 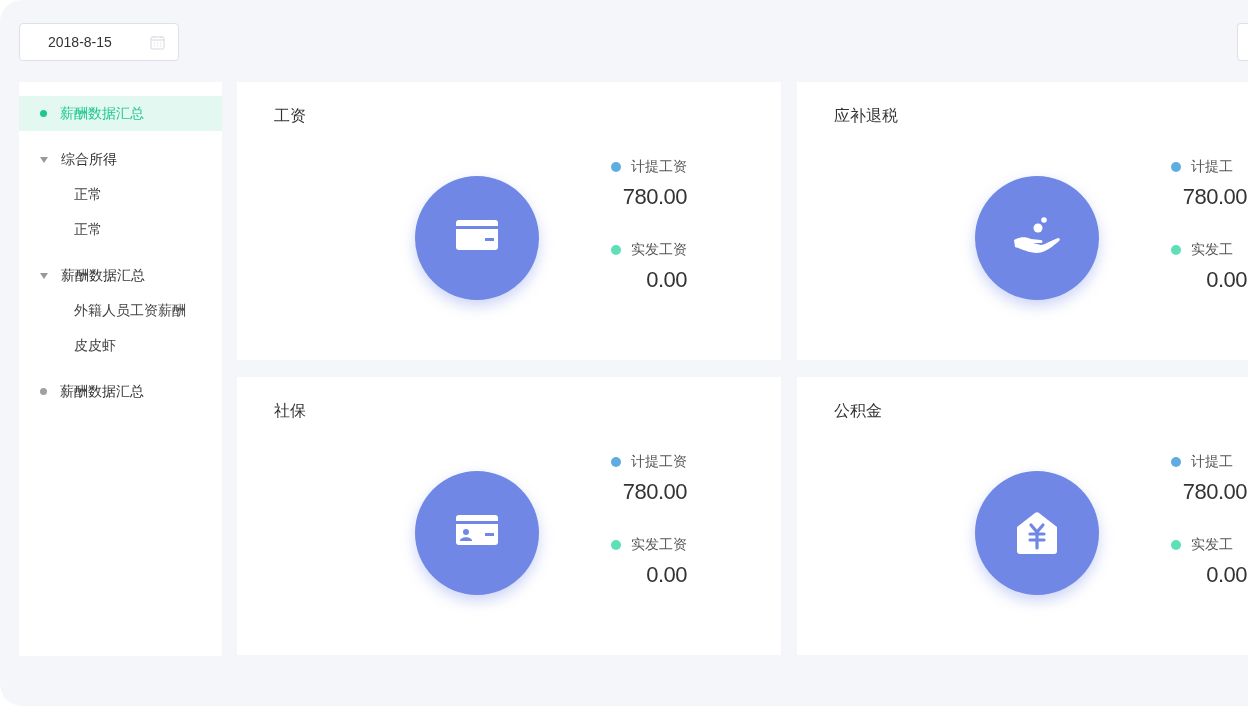 I want to click on card-title: 工资, so click(x=290, y=116).